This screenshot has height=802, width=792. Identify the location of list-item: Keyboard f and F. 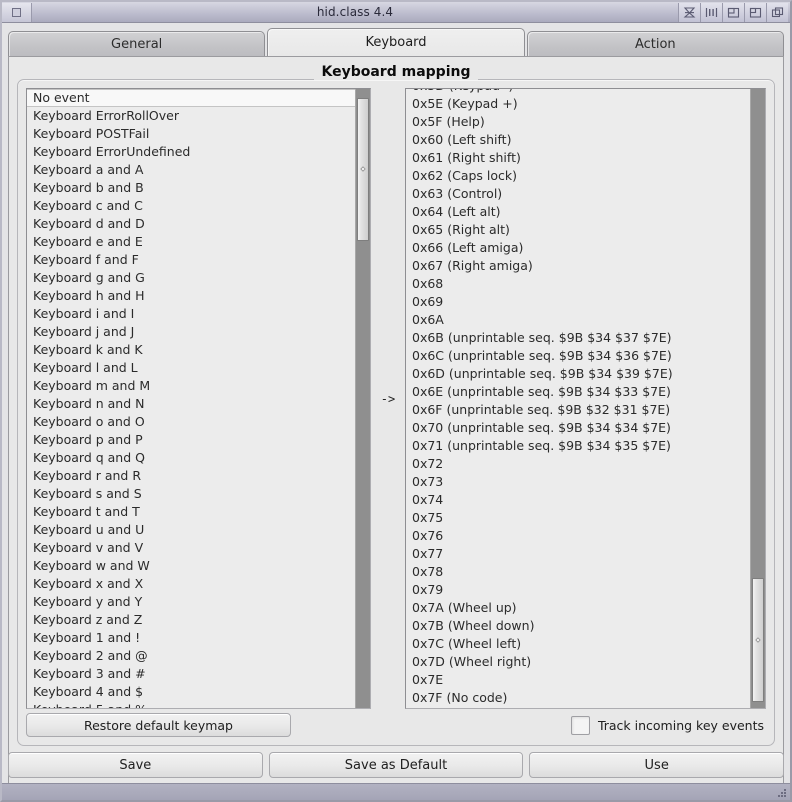
(191, 260).